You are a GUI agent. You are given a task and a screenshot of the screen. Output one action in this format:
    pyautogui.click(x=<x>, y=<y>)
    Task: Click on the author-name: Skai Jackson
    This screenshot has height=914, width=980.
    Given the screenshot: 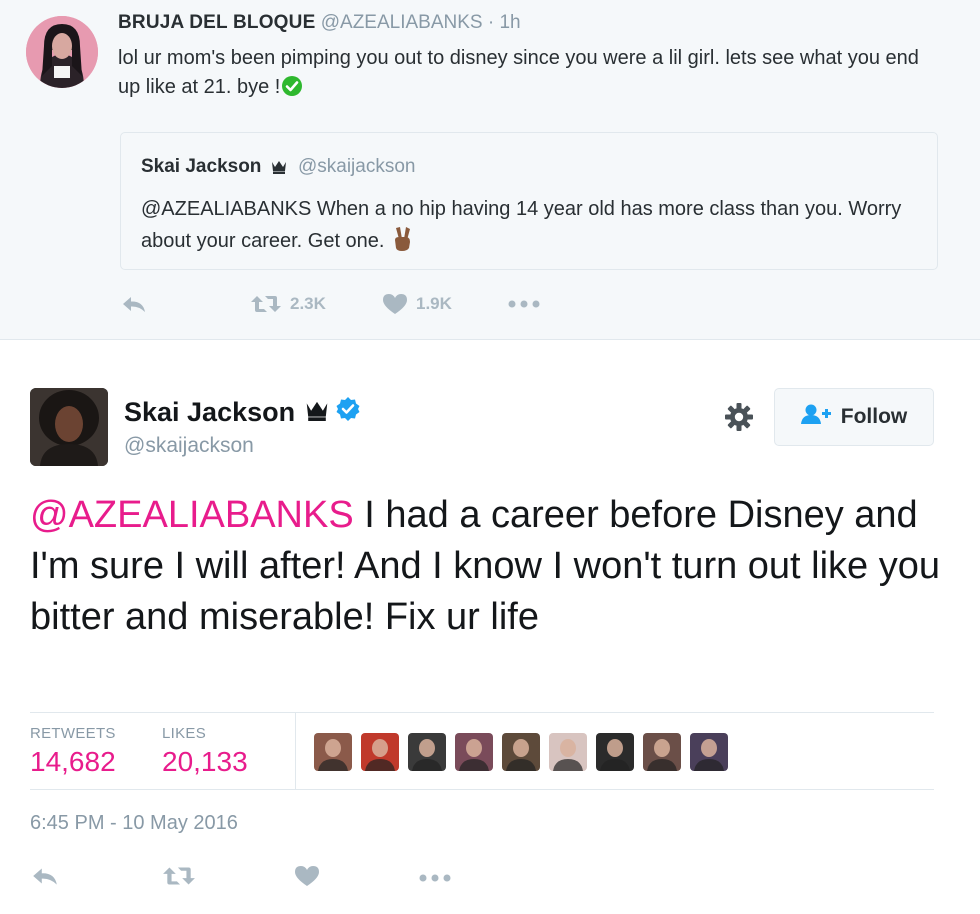 What is the action you would take?
    pyautogui.click(x=209, y=412)
    